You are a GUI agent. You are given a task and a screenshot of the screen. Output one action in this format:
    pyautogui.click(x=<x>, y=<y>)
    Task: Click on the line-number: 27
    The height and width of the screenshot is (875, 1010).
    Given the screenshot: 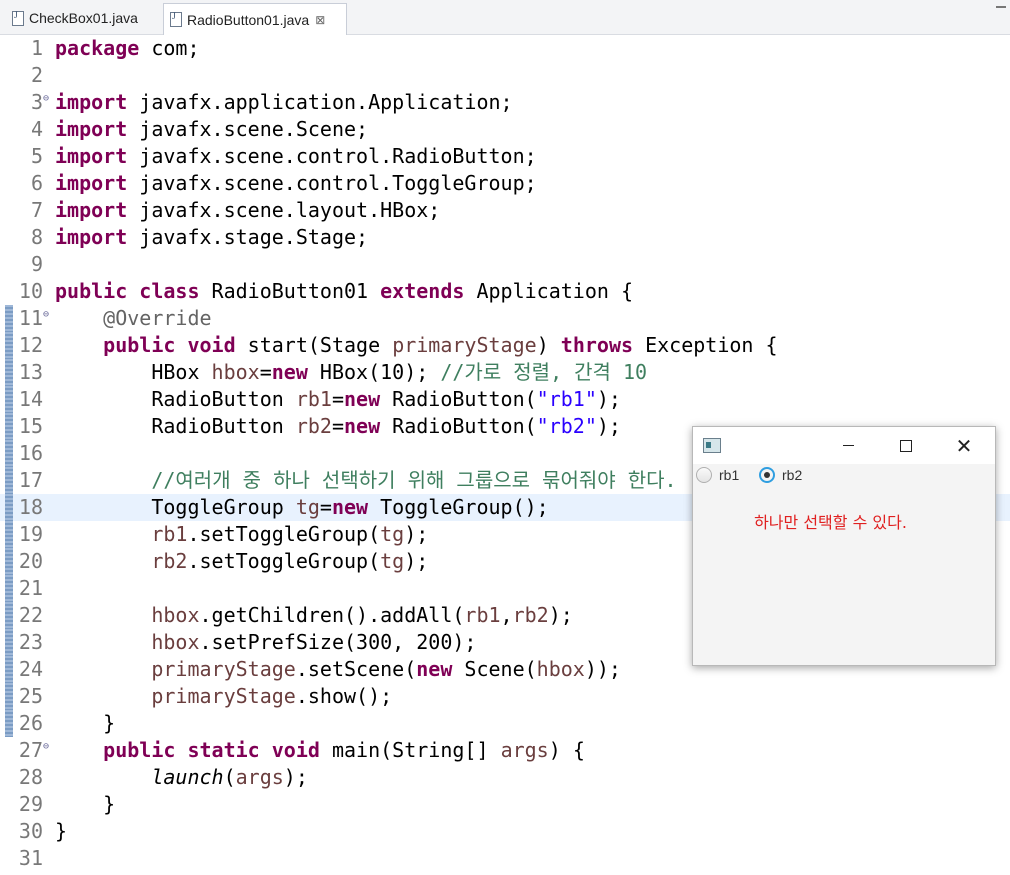 What is the action you would take?
    pyautogui.click(x=30, y=750)
    